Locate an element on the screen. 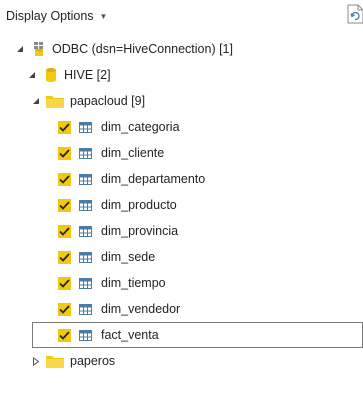 This screenshot has height=419, width=363. table-label: fact_venta is located at coordinates (130, 335).